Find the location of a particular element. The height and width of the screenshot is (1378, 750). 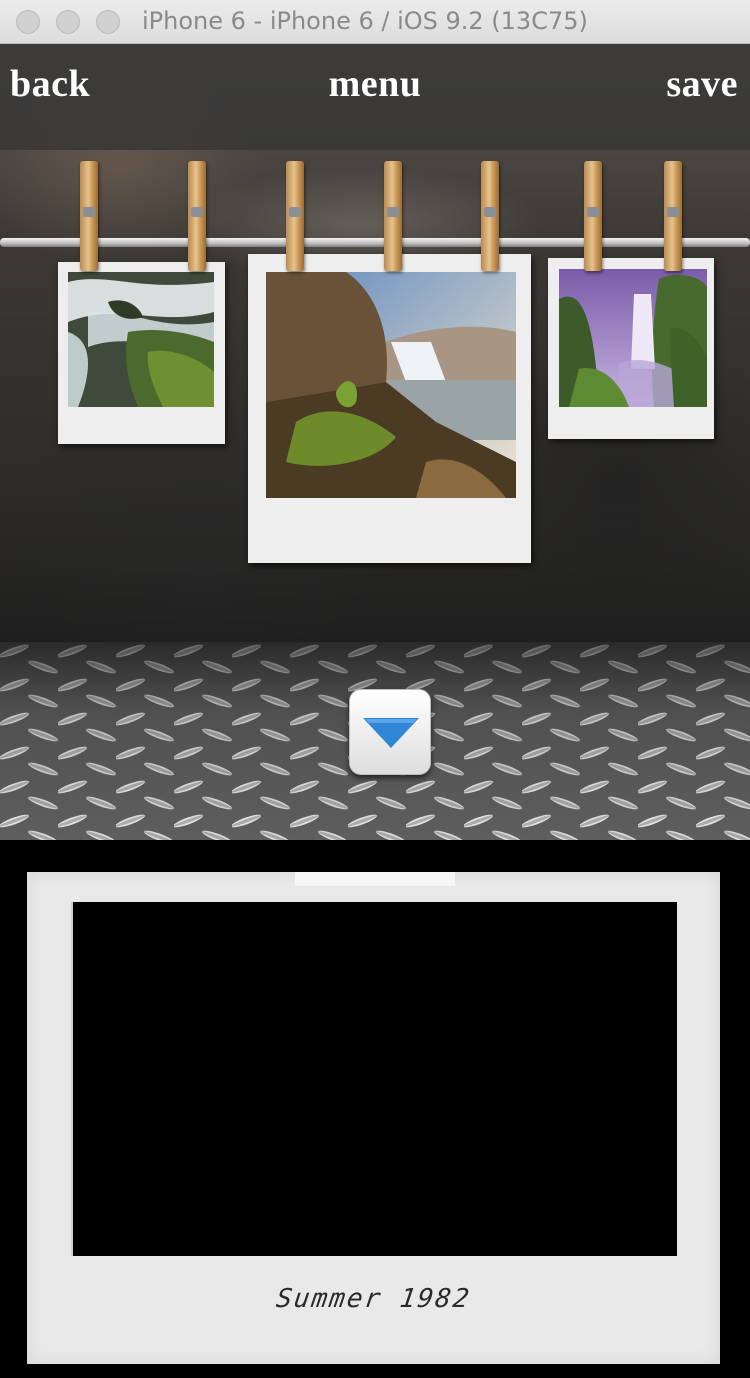

window-minimize-button is located at coordinates (68, 22).